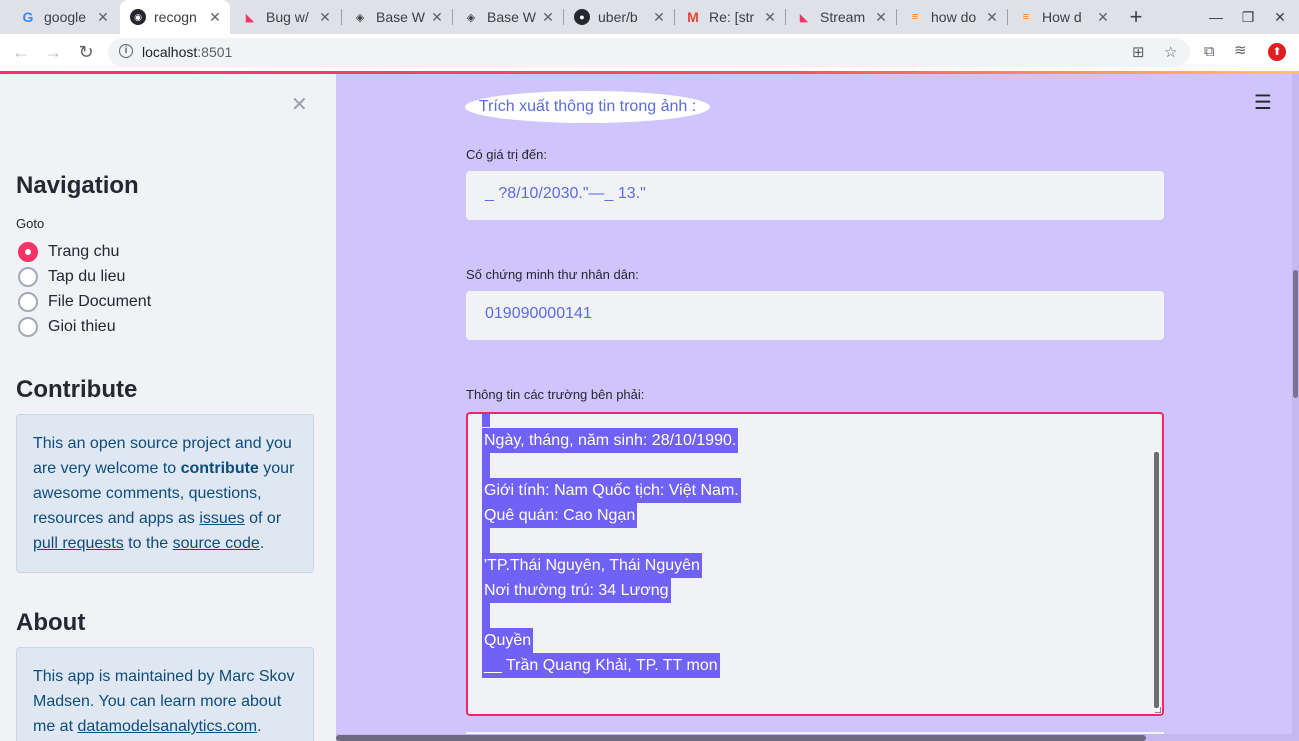 The height and width of the screenshot is (741, 1299). Describe the element at coordinates (84, 251) in the screenshot. I see `radio-label: Trang chu` at that location.